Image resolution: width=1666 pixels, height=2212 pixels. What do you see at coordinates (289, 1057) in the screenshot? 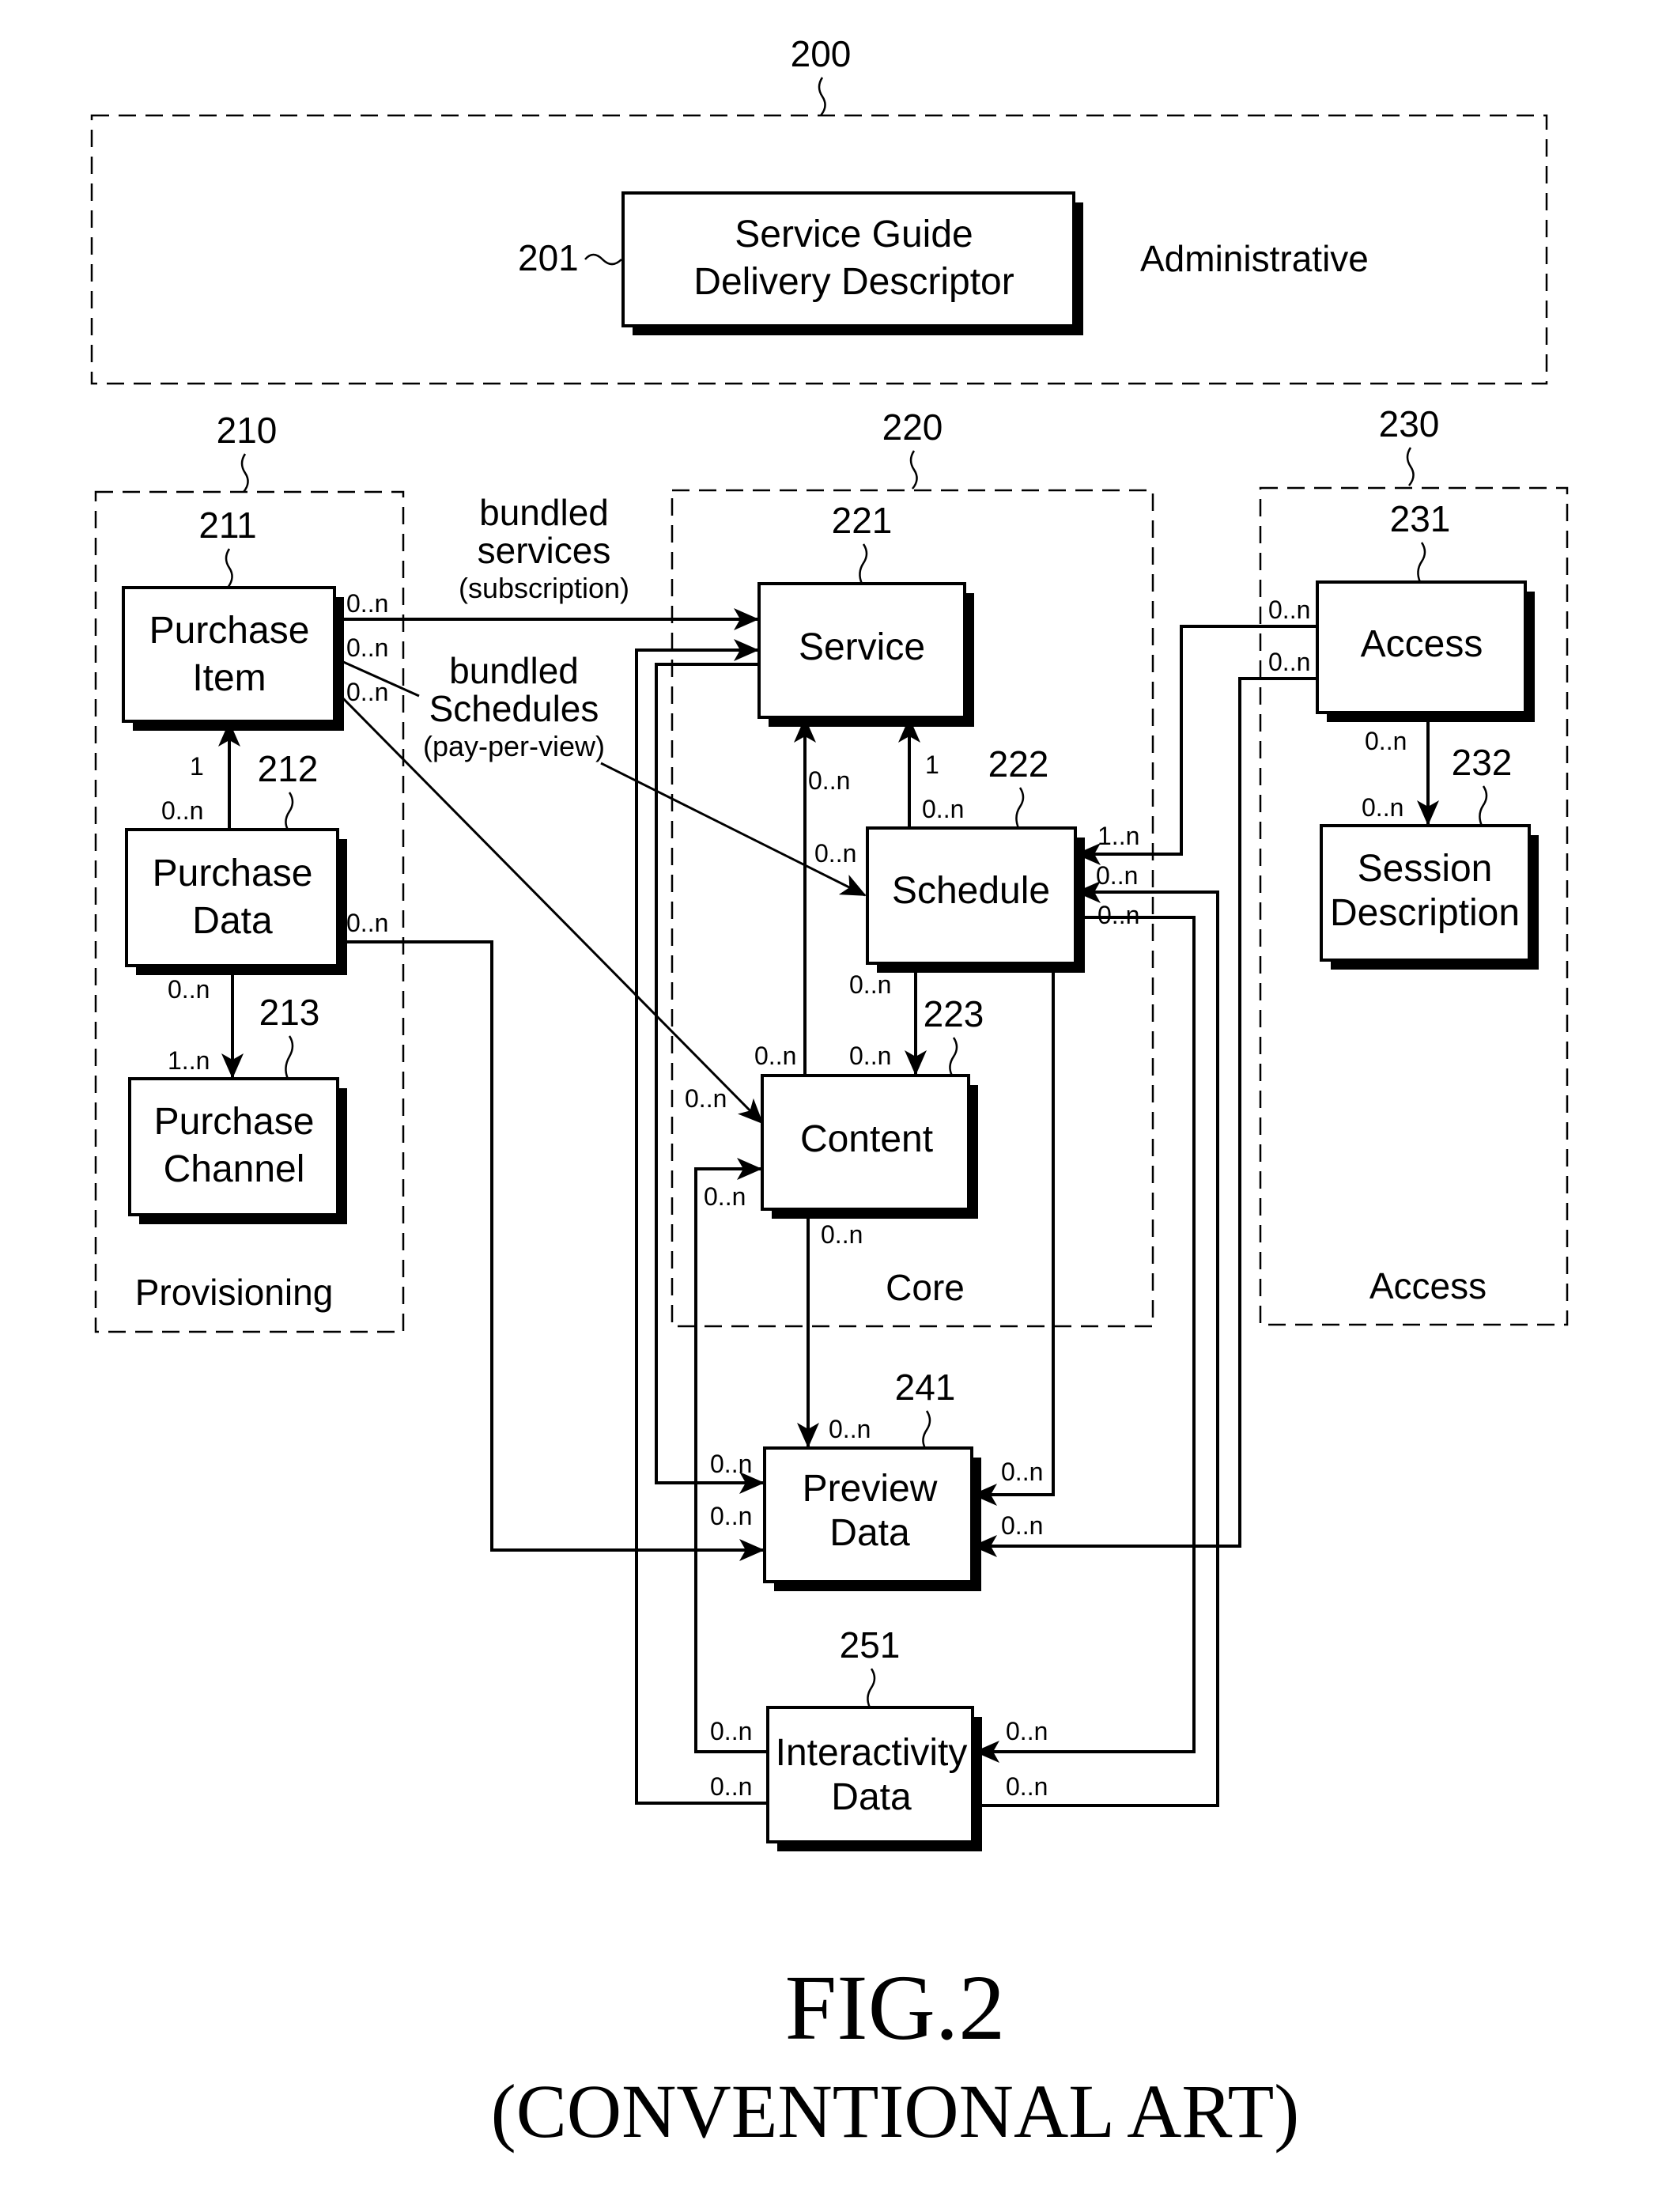
I see `purchase-channel-leader` at bounding box center [289, 1057].